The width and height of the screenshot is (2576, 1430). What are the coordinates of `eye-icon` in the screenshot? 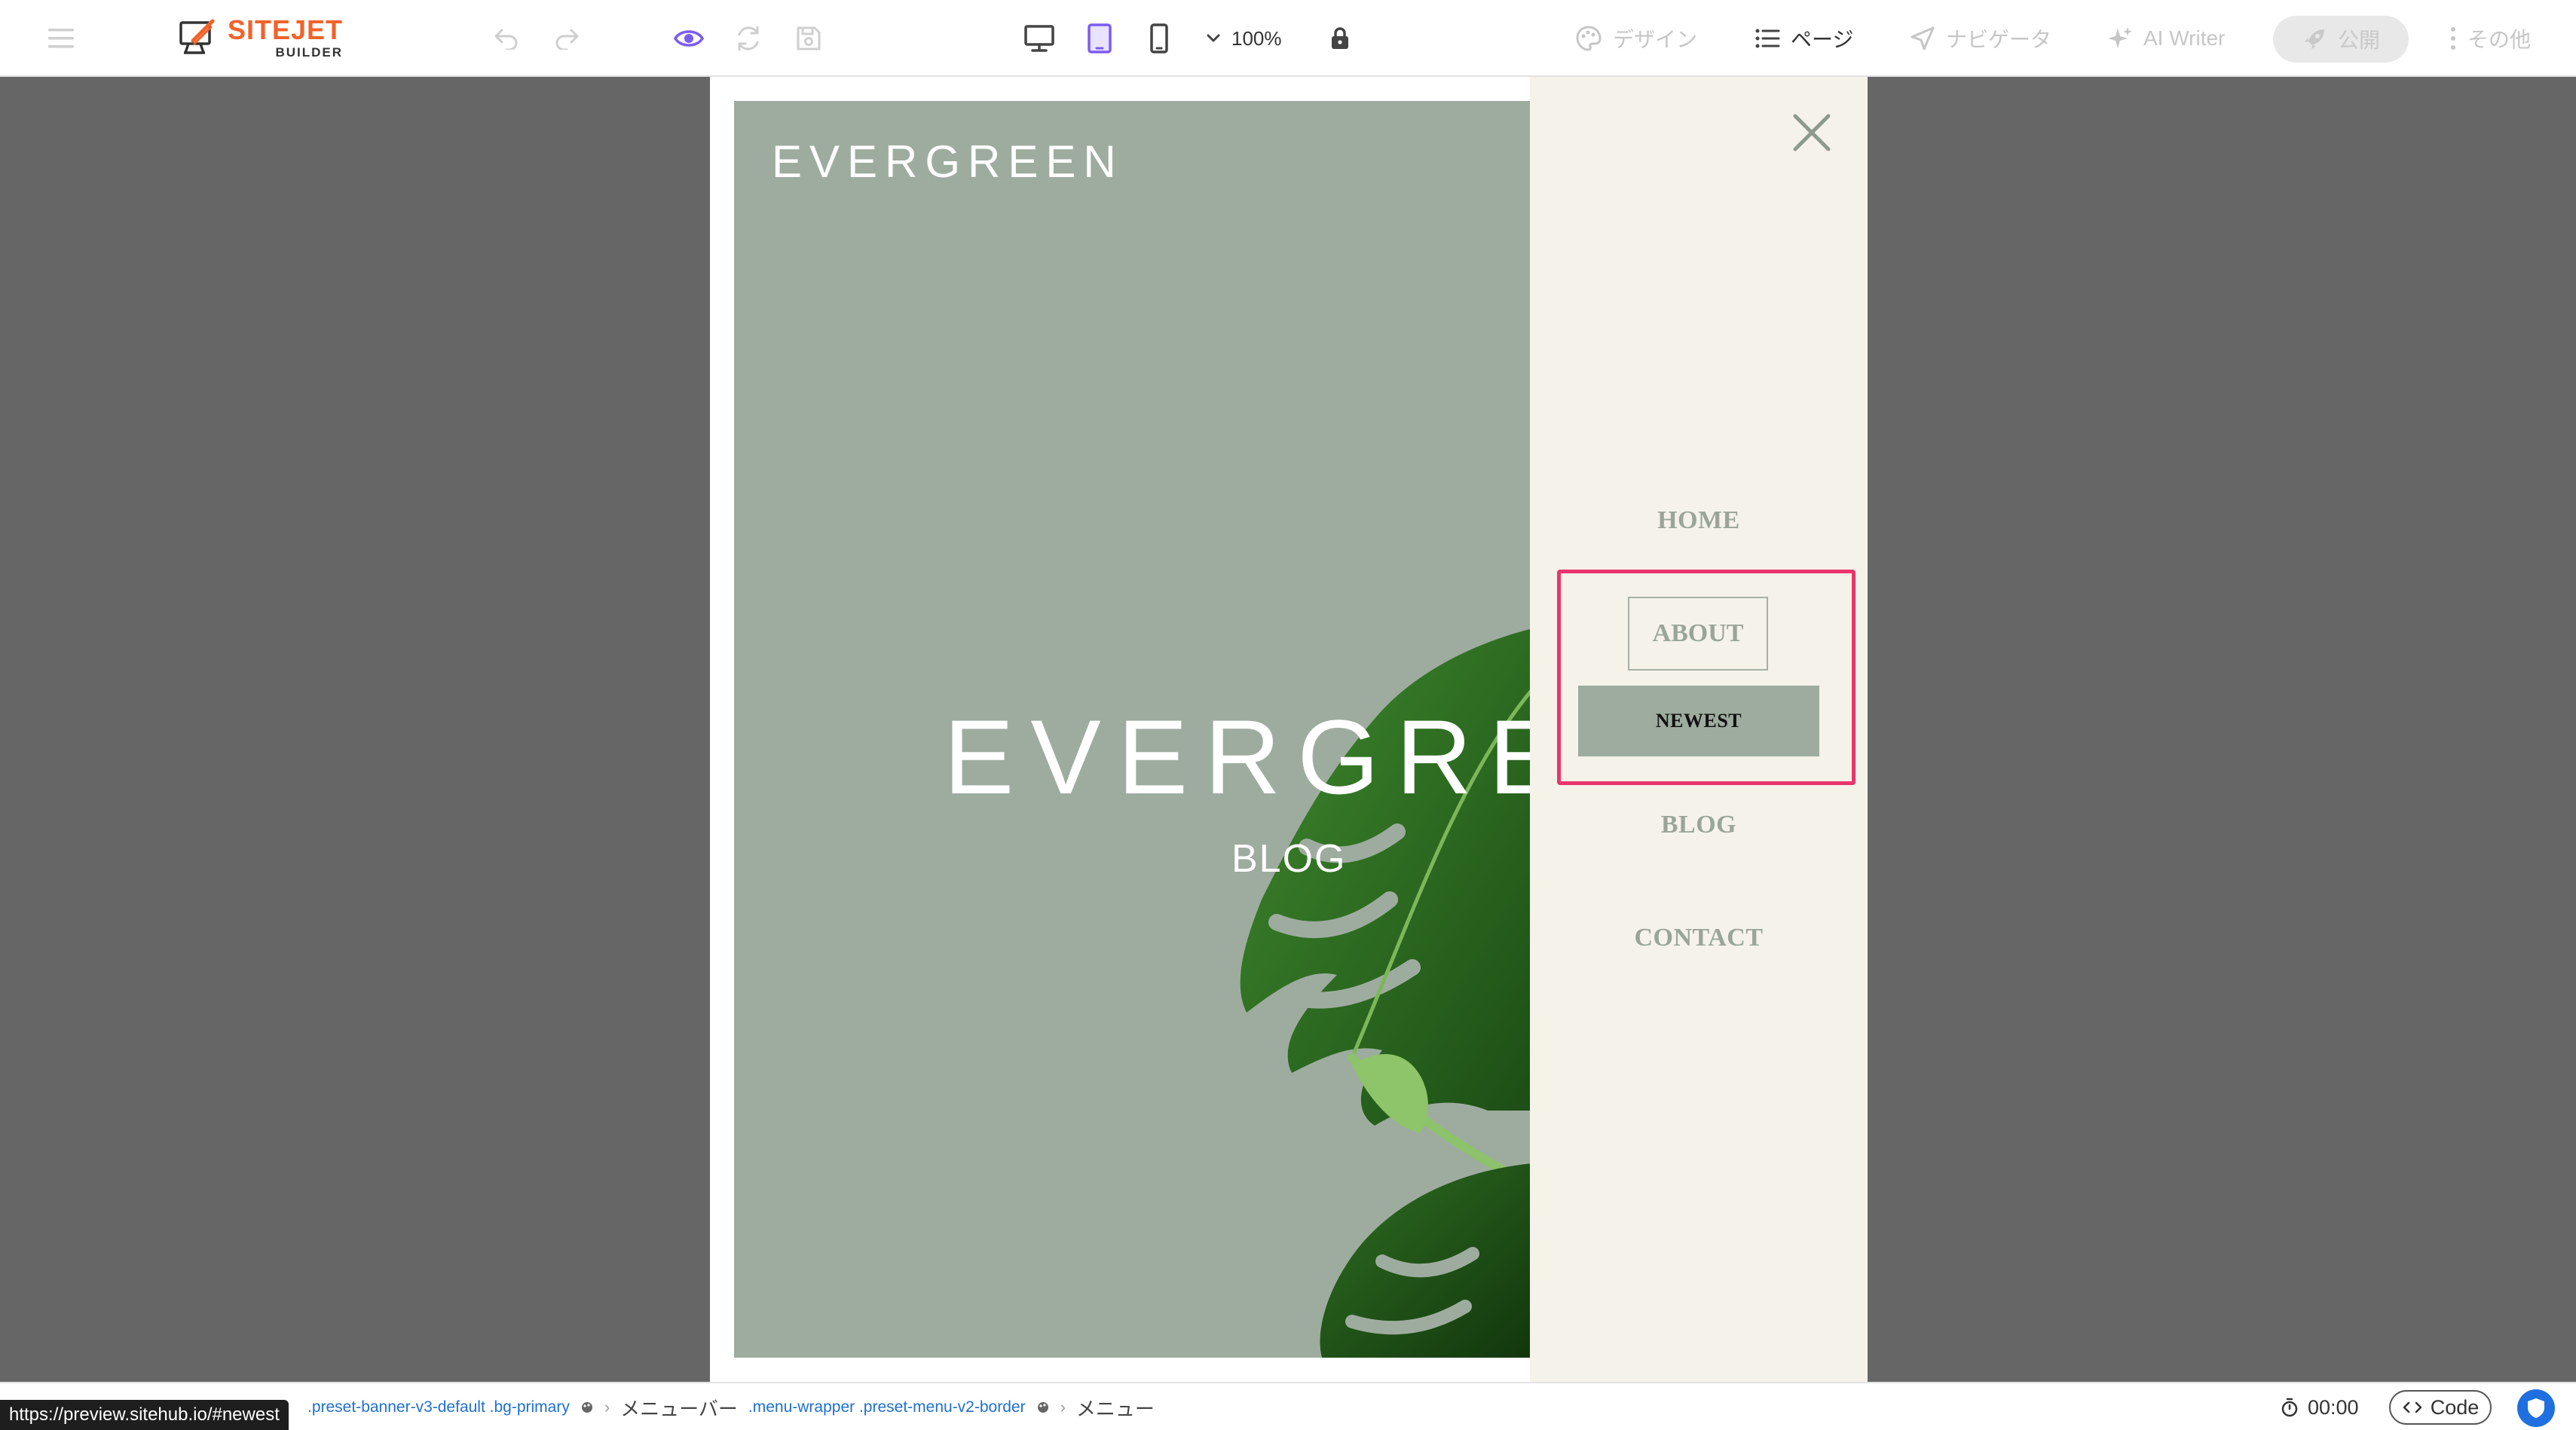 It's located at (688, 38).